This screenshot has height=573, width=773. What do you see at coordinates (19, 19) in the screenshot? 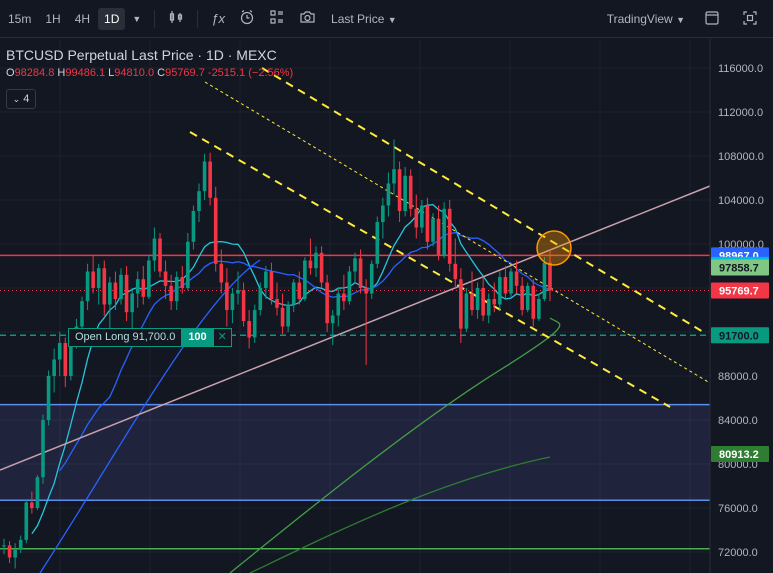
I see `interval-15m: 15m` at bounding box center [19, 19].